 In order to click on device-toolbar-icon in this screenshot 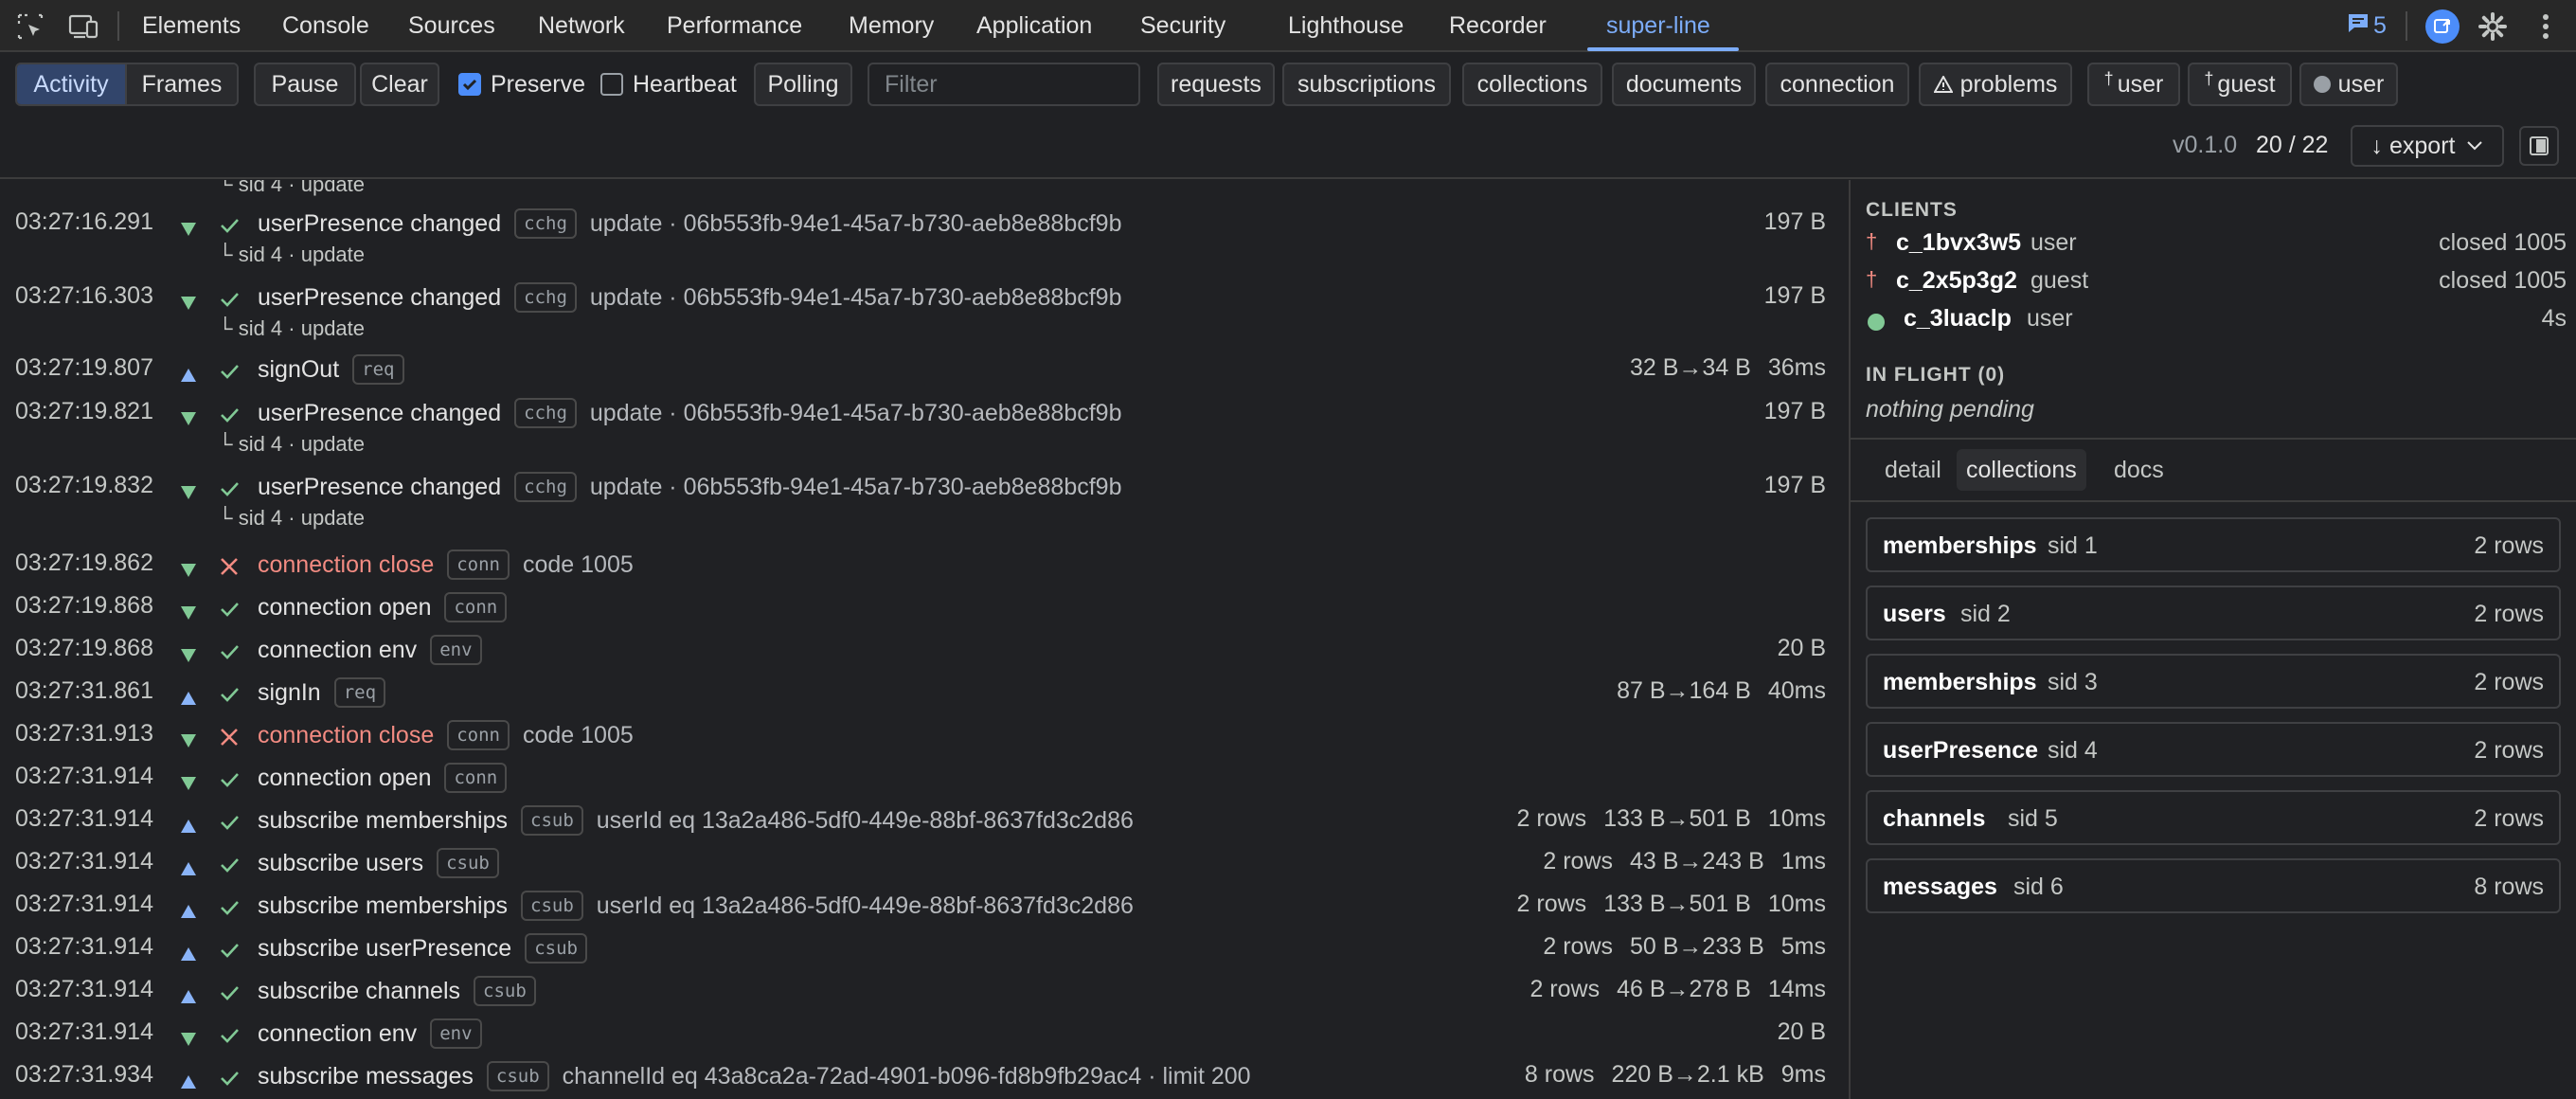, I will do `click(83, 26)`.